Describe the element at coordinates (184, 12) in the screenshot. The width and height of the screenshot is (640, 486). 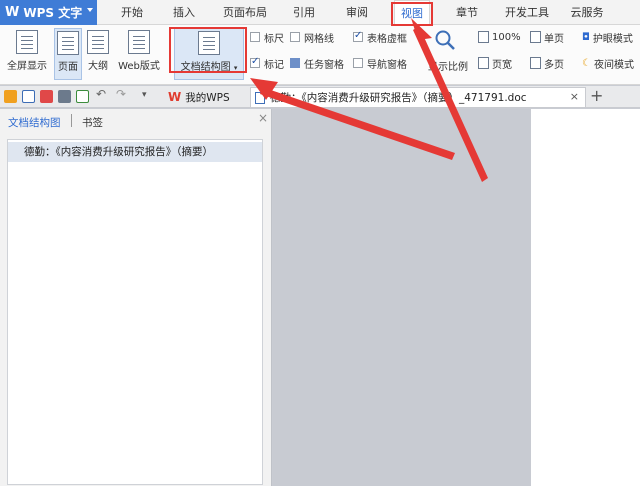
I see `tab-insert: 插入` at that location.